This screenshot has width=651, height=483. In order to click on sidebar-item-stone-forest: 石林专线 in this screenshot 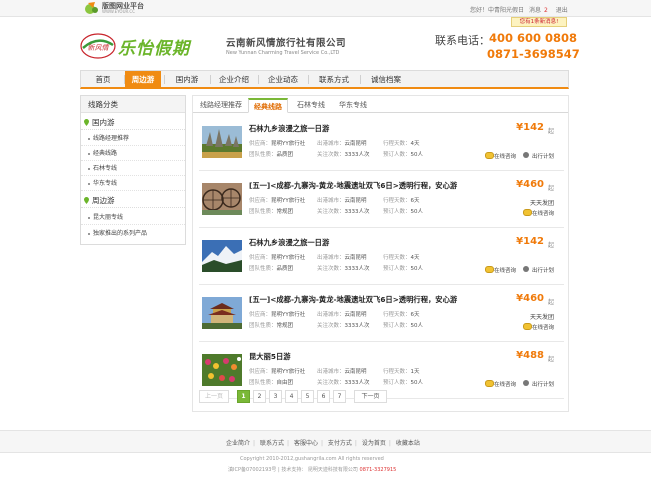, I will do `click(133, 169)`.